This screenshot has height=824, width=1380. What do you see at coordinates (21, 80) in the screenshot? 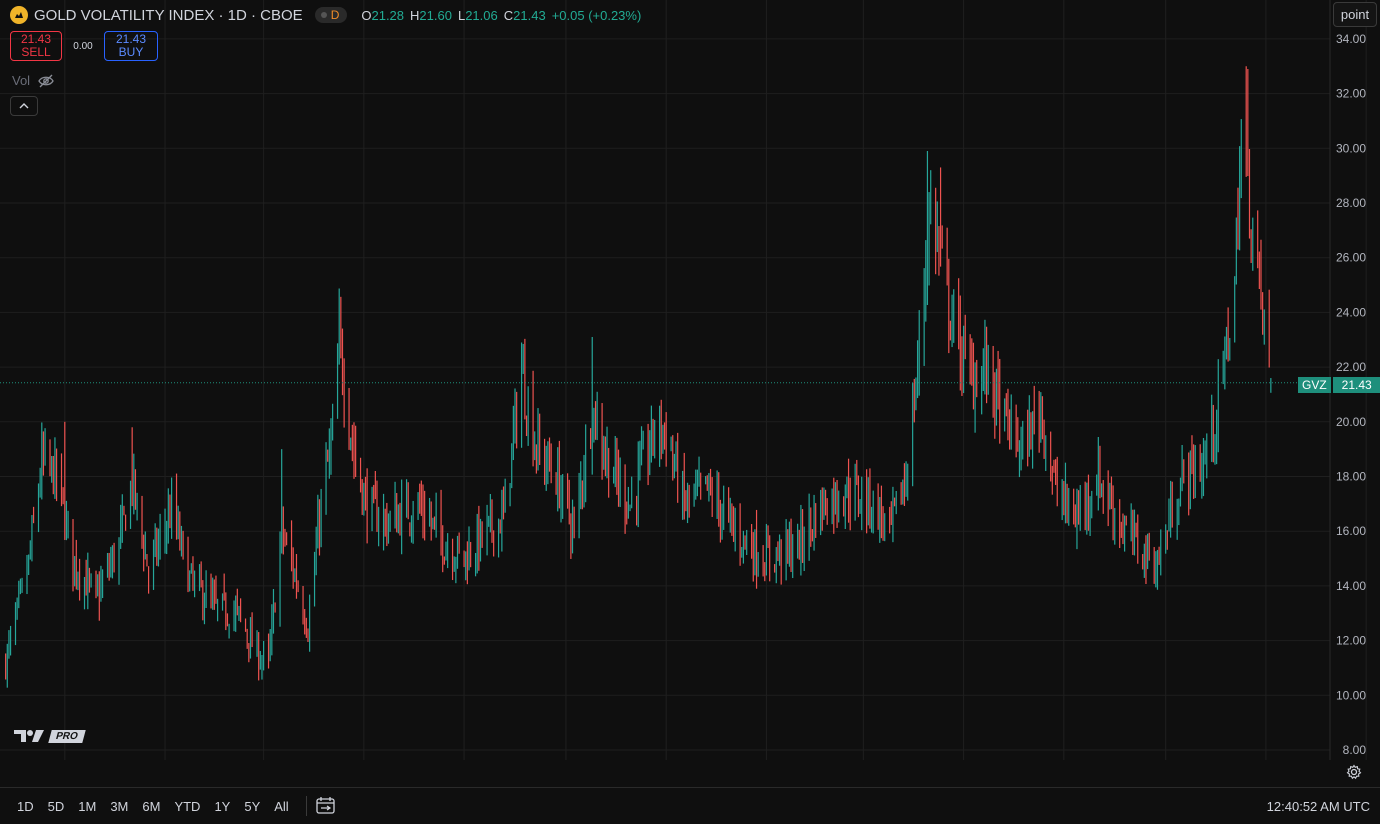
I see `volume-label: Vol` at bounding box center [21, 80].